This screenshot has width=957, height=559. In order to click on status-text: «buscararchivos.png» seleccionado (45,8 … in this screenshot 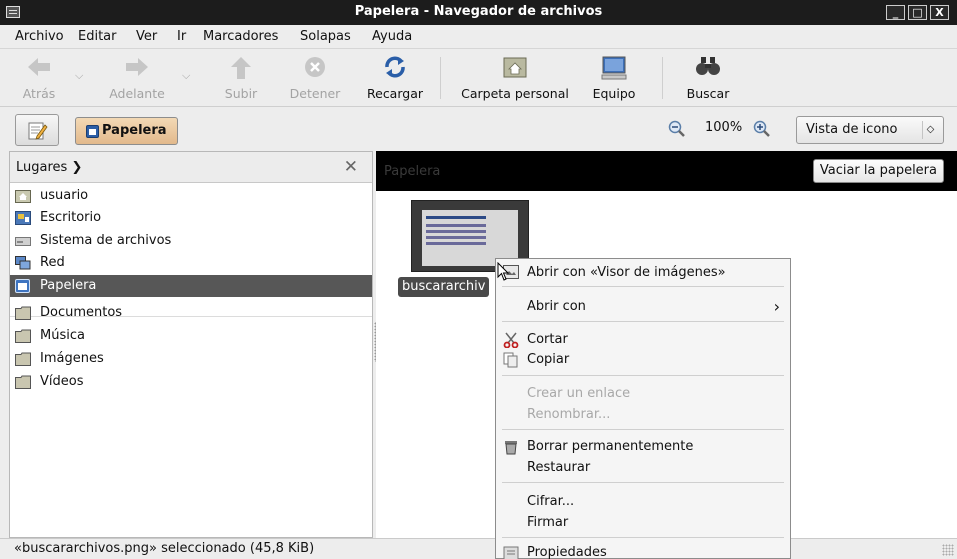, I will do `click(164, 548)`.